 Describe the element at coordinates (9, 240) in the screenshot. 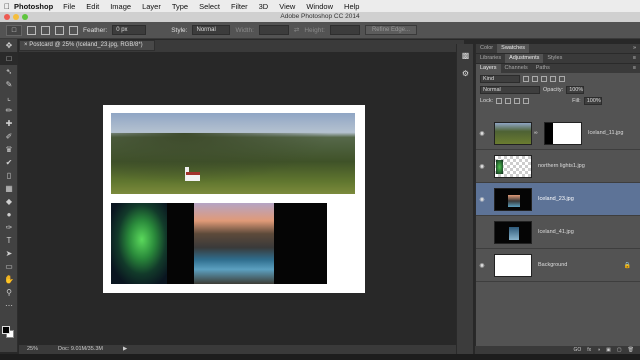

I see `type-tool-icon: T` at that location.